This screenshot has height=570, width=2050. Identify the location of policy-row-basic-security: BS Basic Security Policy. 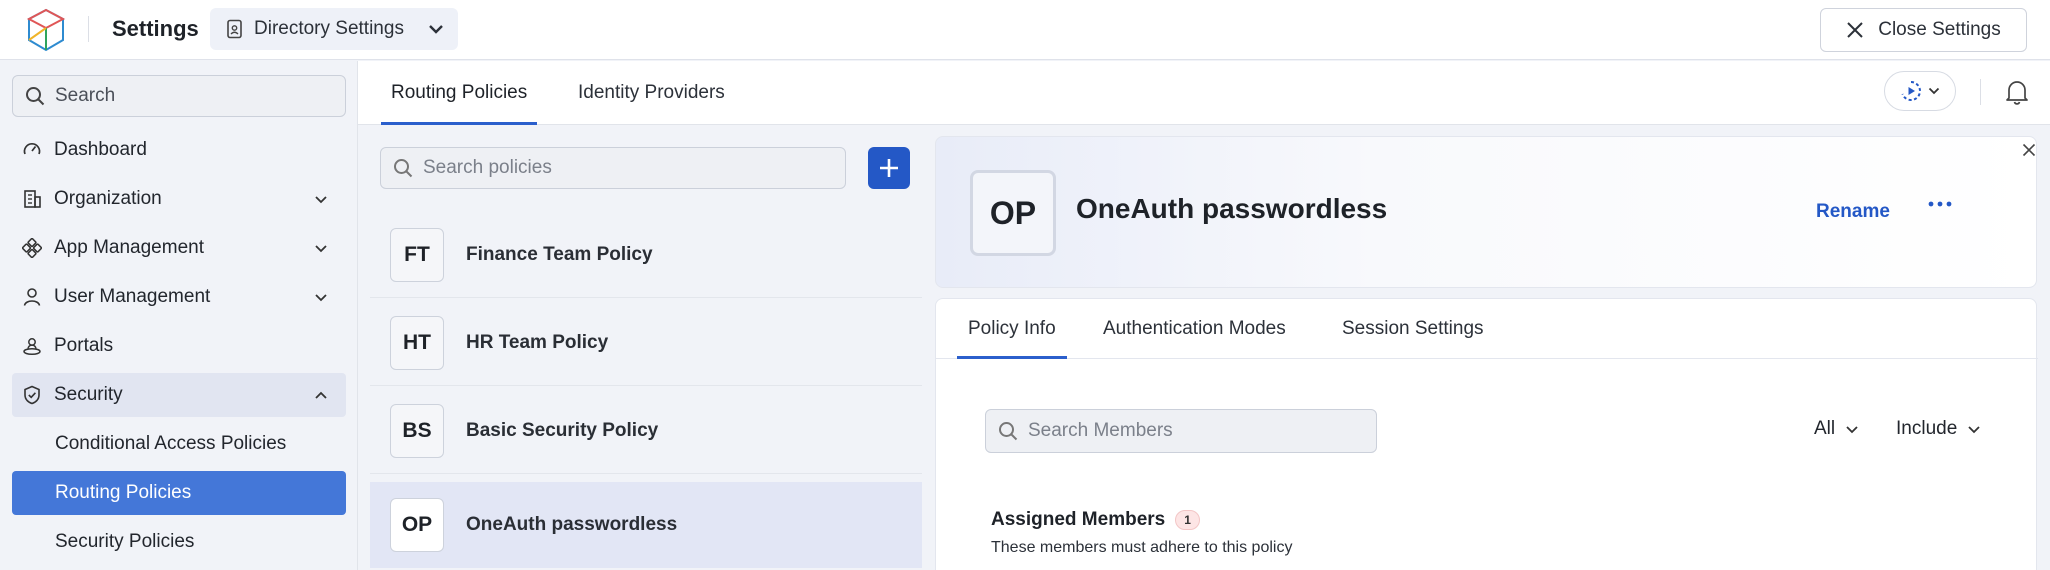
(646, 431).